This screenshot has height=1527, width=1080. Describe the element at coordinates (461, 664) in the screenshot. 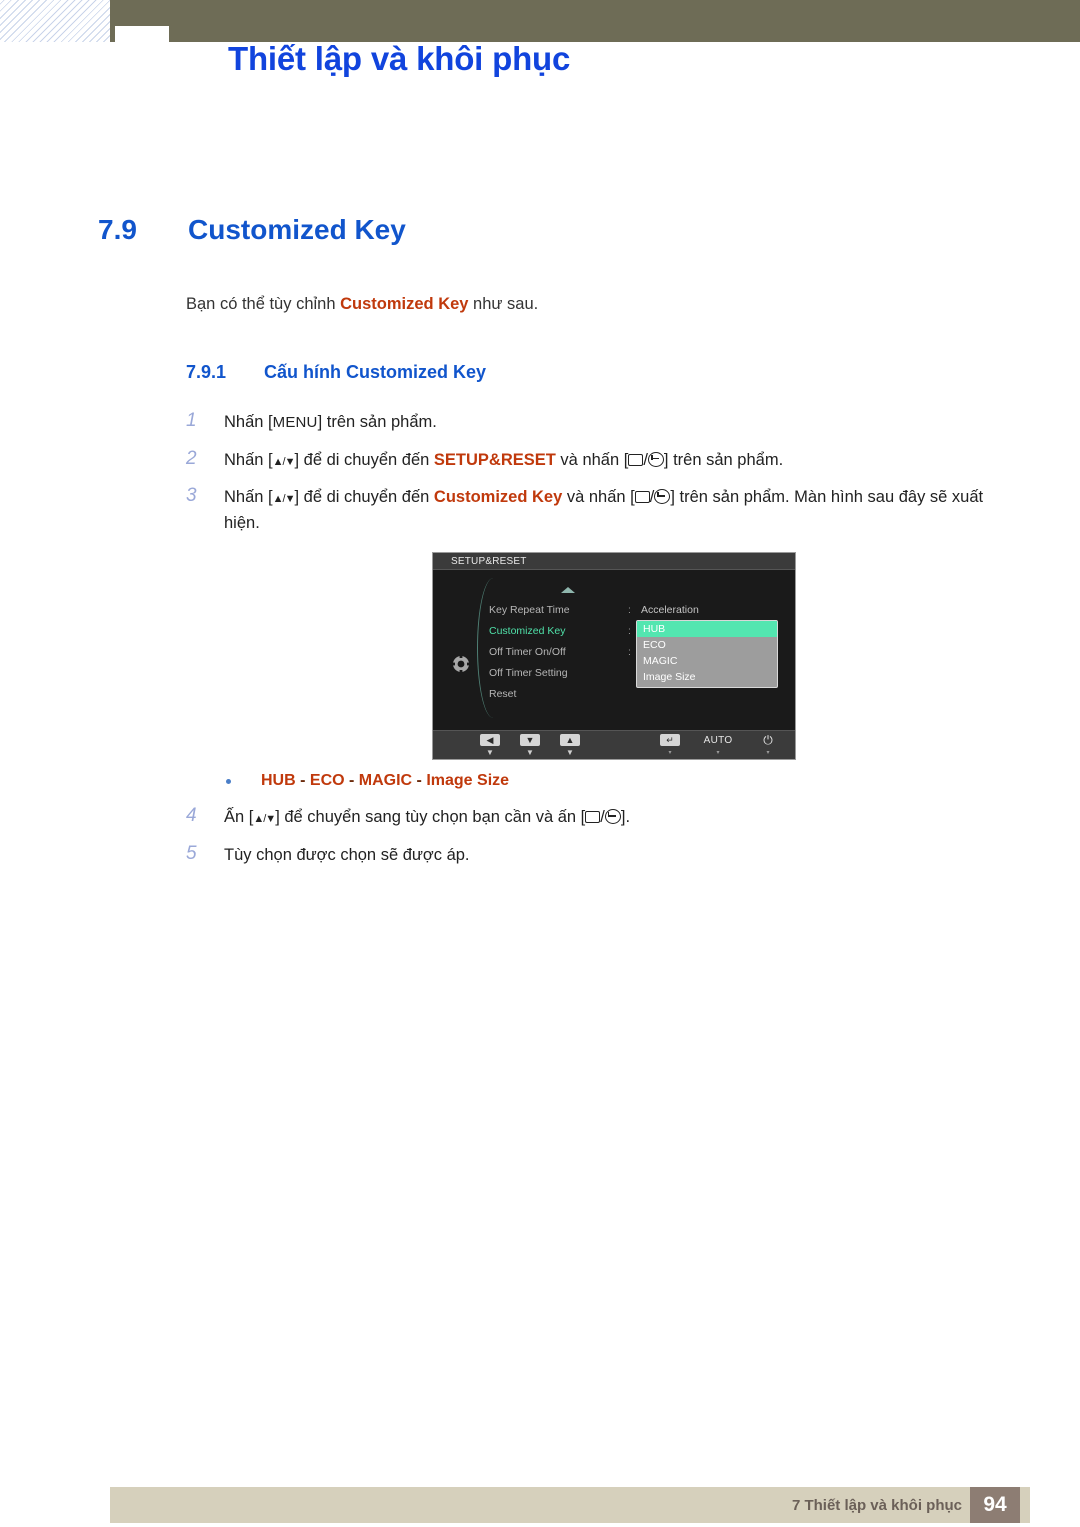

I see `gear-icon` at that location.